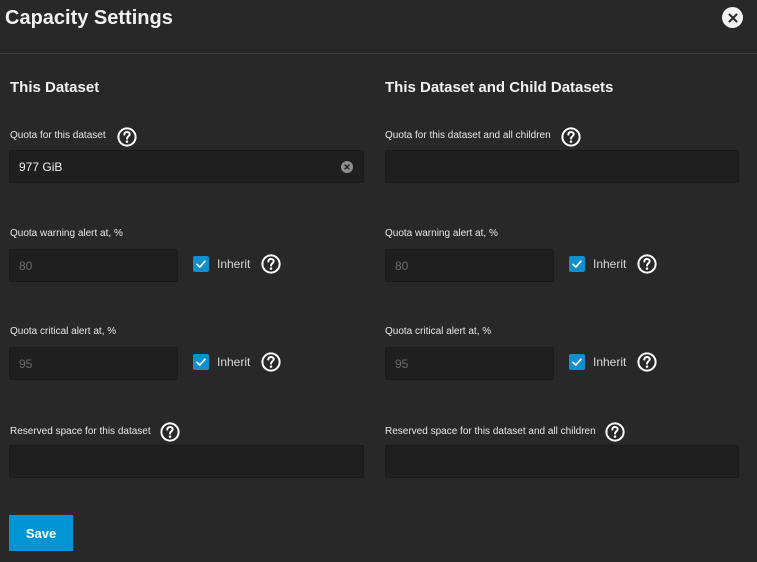 This screenshot has width=757, height=562. I want to click on quota-warning-inherit-label: Inherit, so click(233, 264).